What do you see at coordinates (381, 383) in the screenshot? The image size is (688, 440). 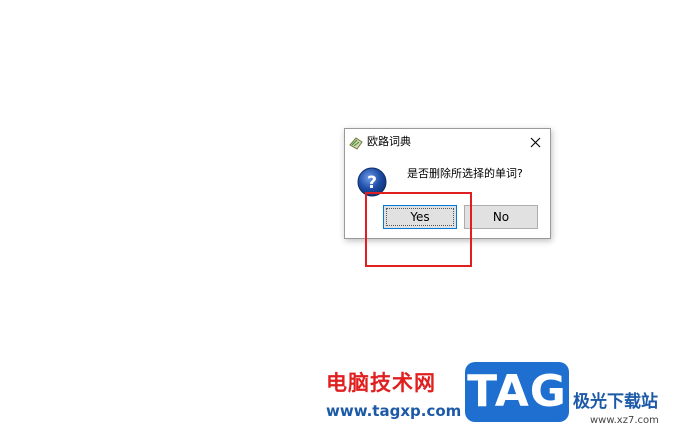 I see `watermark-site-name: 电脑技术网` at bounding box center [381, 383].